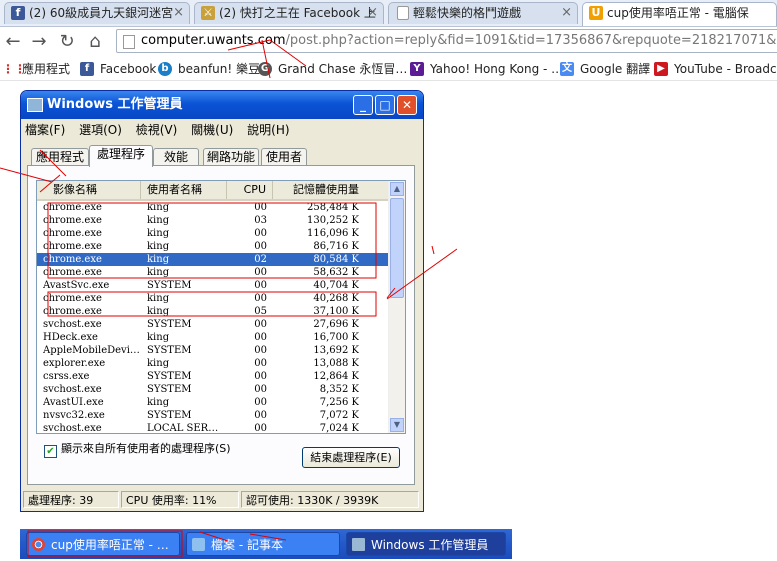 The width and height of the screenshot is (777, 561). I want to click on cell-memory: 58,632 K, so click(336, 272).